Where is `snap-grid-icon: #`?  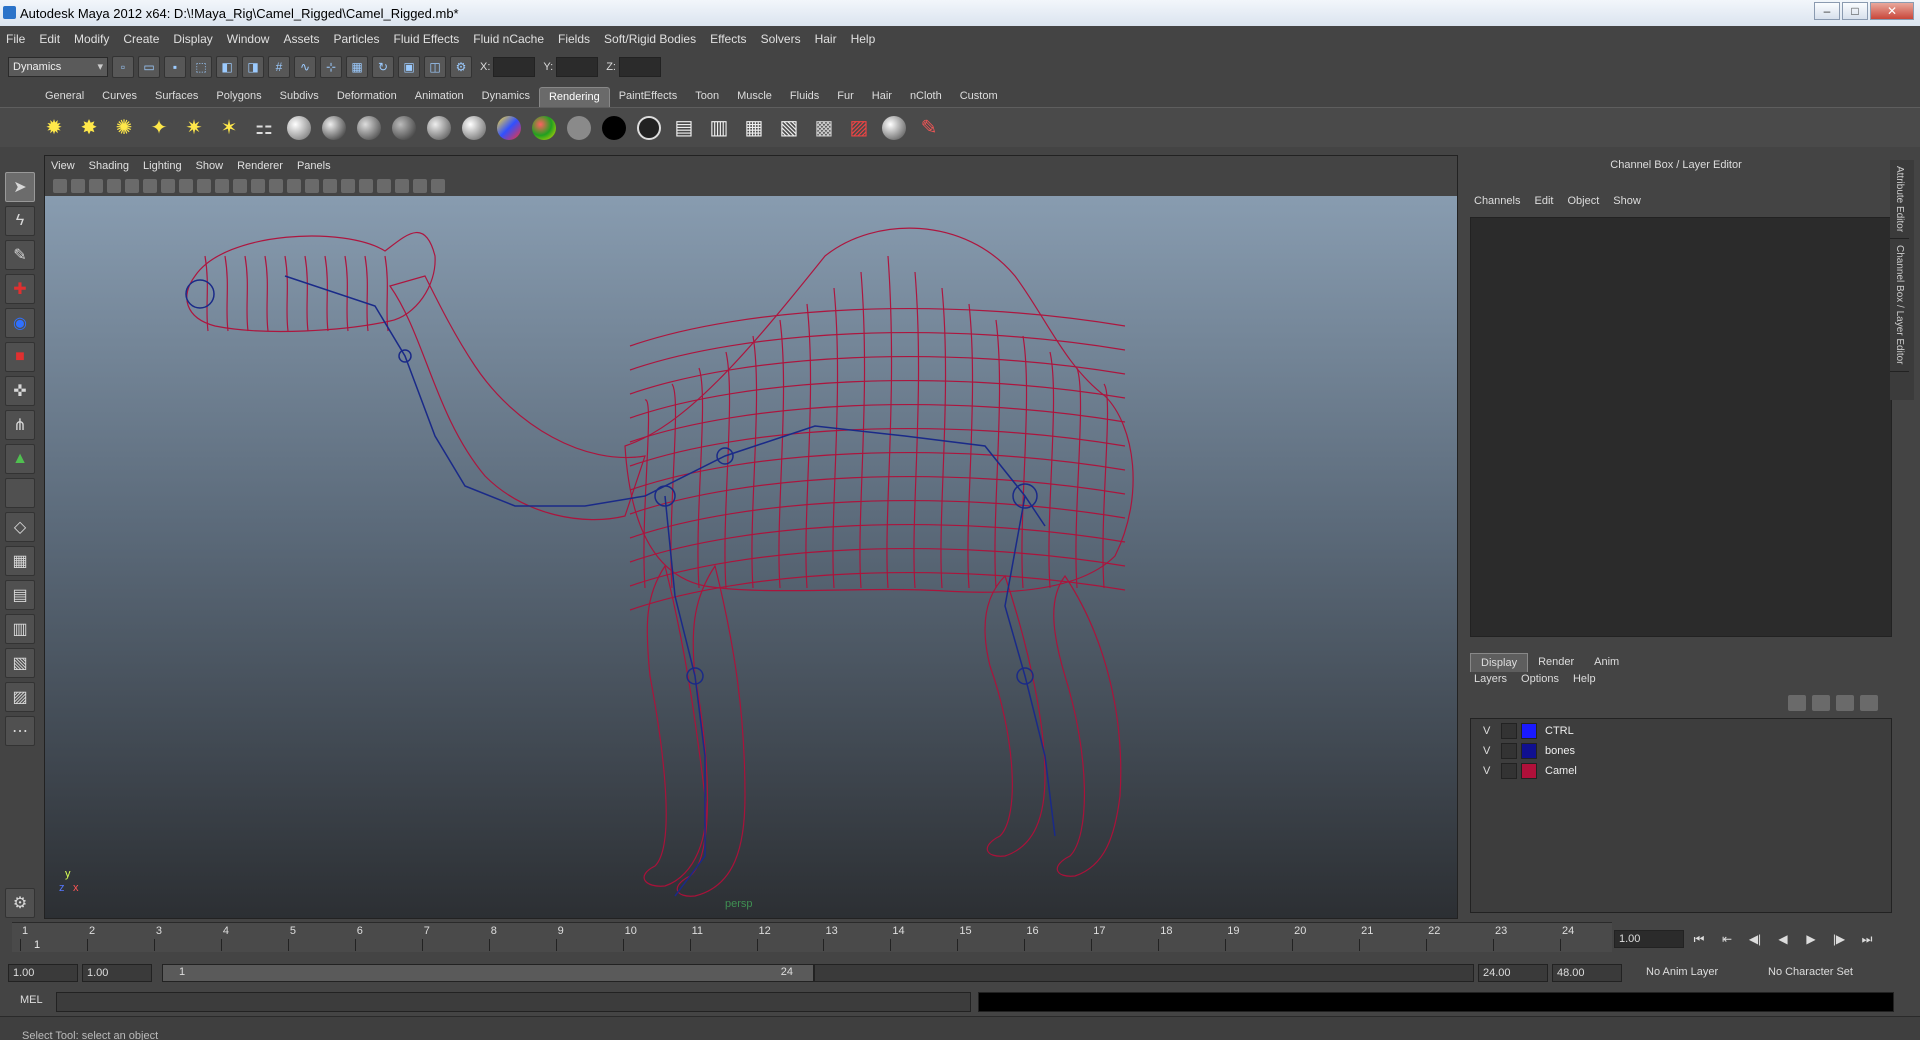
snap-grid-icon: # is located at coordinates (279, 67).